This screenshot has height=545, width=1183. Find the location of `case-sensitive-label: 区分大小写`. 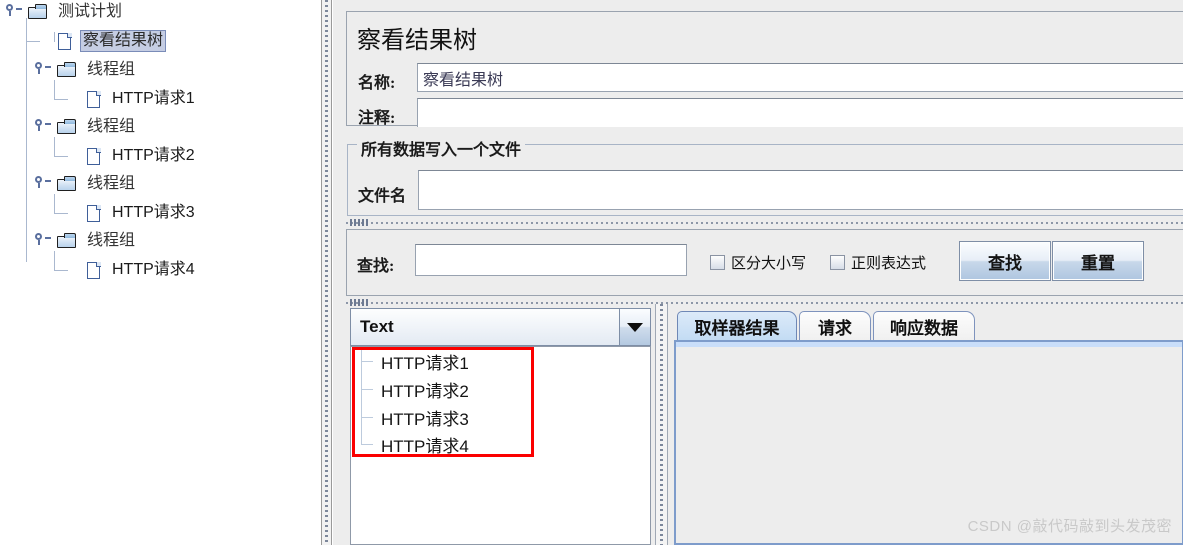

case-sensitive-label: 区分大小写 is located at coordinates (769, 263).